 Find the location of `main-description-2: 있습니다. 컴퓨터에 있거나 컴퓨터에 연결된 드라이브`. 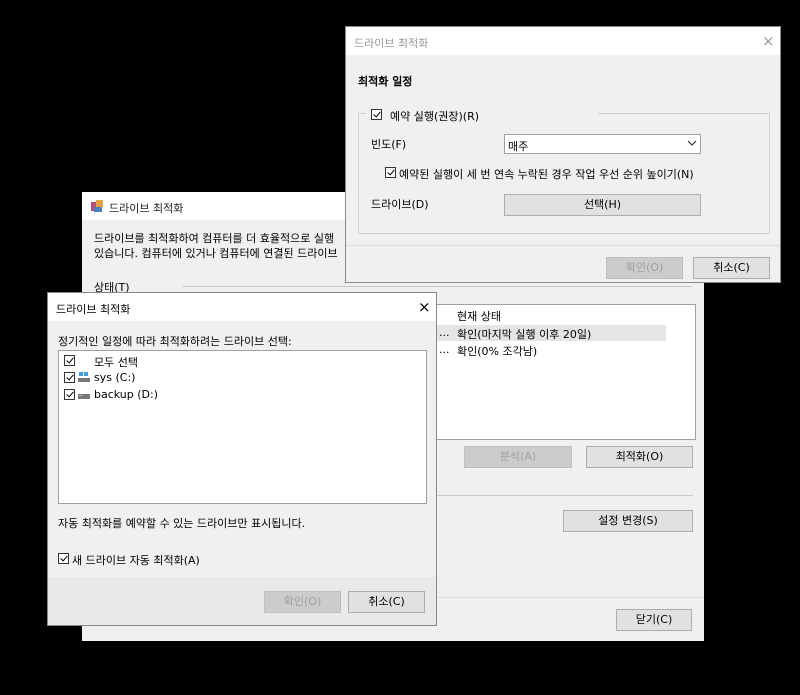

main-description-2: 있습니다. 컴퓨터에 있거나 컴퓨터에 연결된 드라이브 is located at coordinates (216, 253).